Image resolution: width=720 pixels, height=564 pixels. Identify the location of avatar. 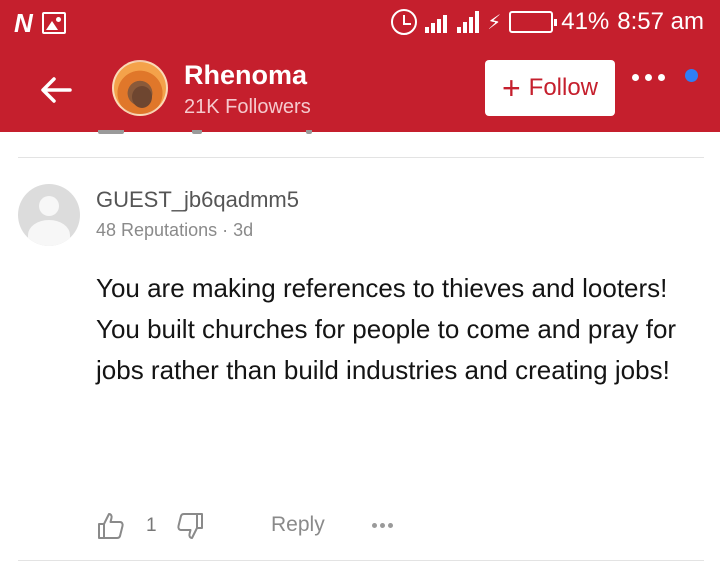
(49, 215).